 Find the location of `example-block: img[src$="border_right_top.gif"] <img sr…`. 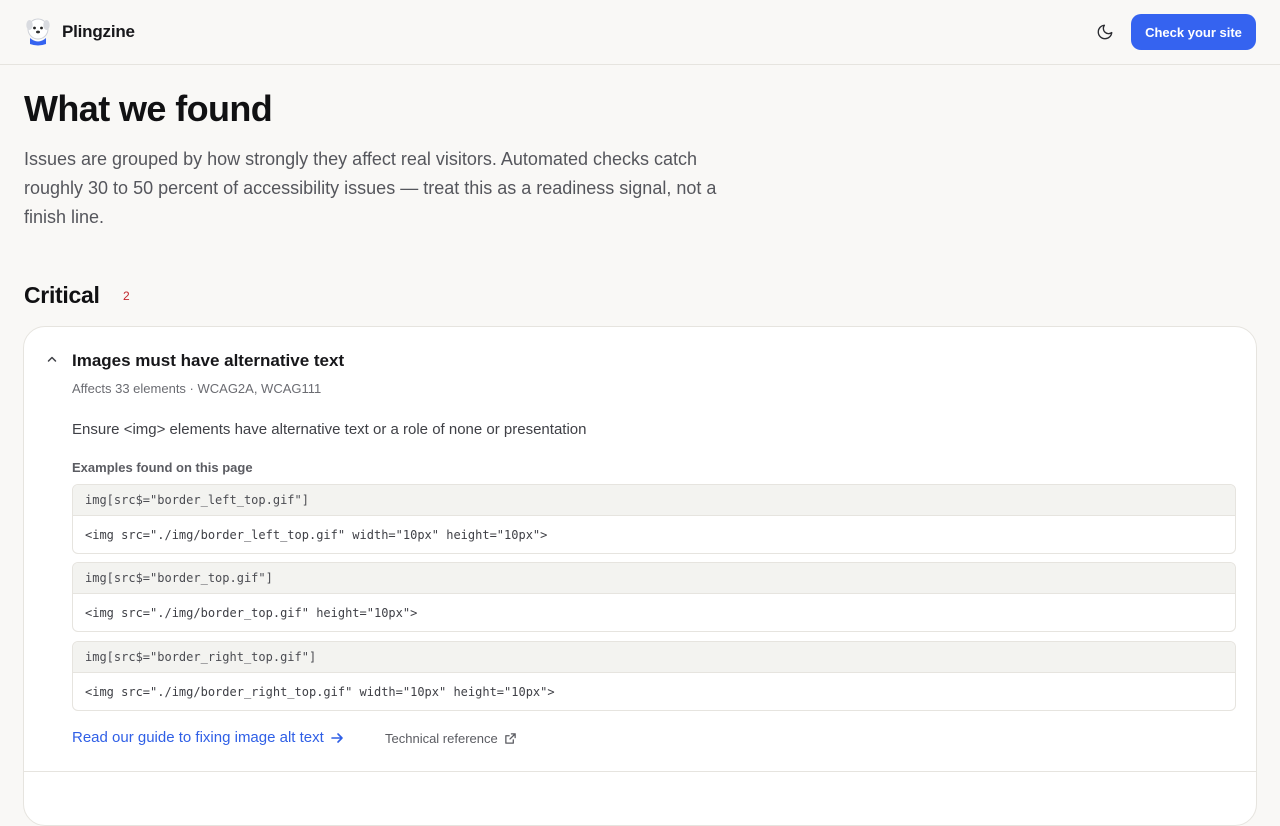

example-block: img[src$="border_right_top.gif"] <img sr… is located at coordinates (654, 676).